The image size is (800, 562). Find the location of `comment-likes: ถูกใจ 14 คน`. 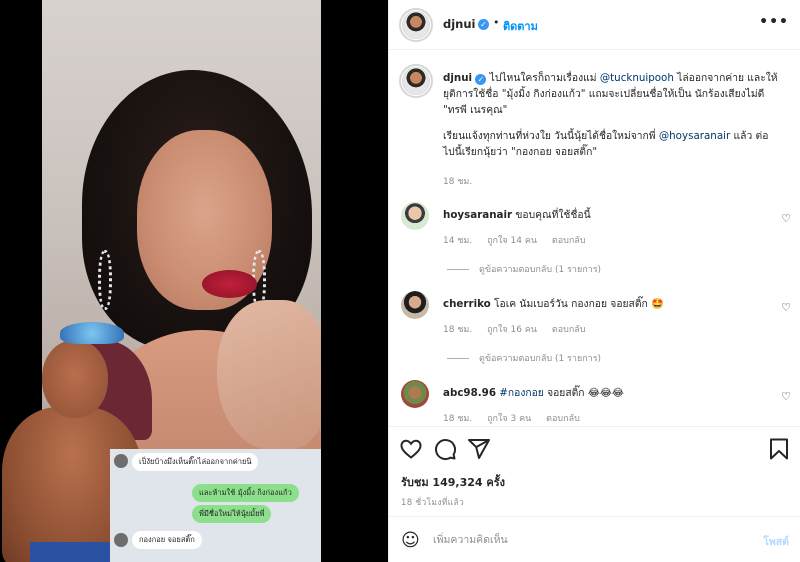

comment-likes: ถูกใจ 14 คน is located at coordinates (512, 241).